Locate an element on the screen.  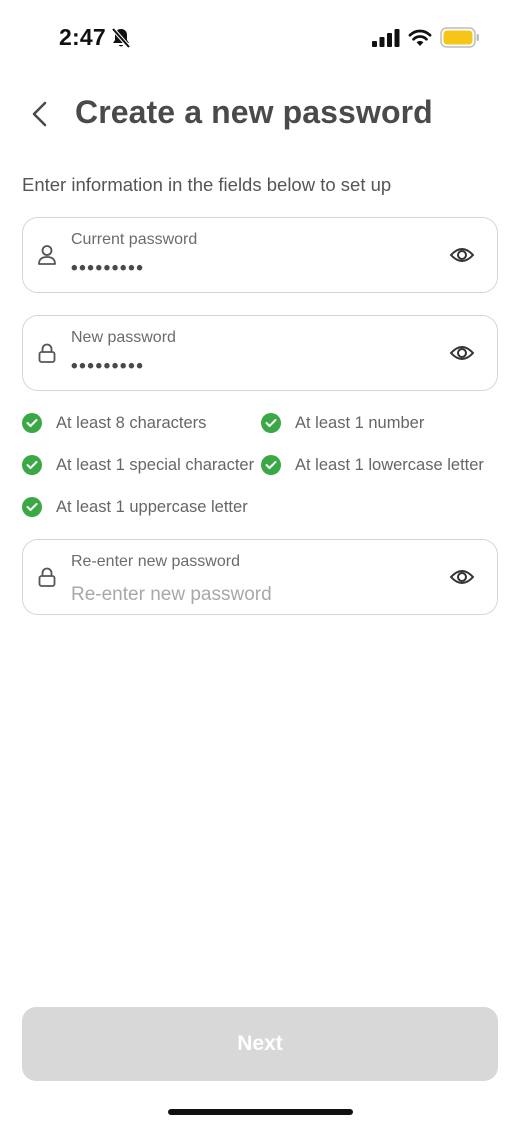
next-button: Next is located at coordinates (260, 1044).